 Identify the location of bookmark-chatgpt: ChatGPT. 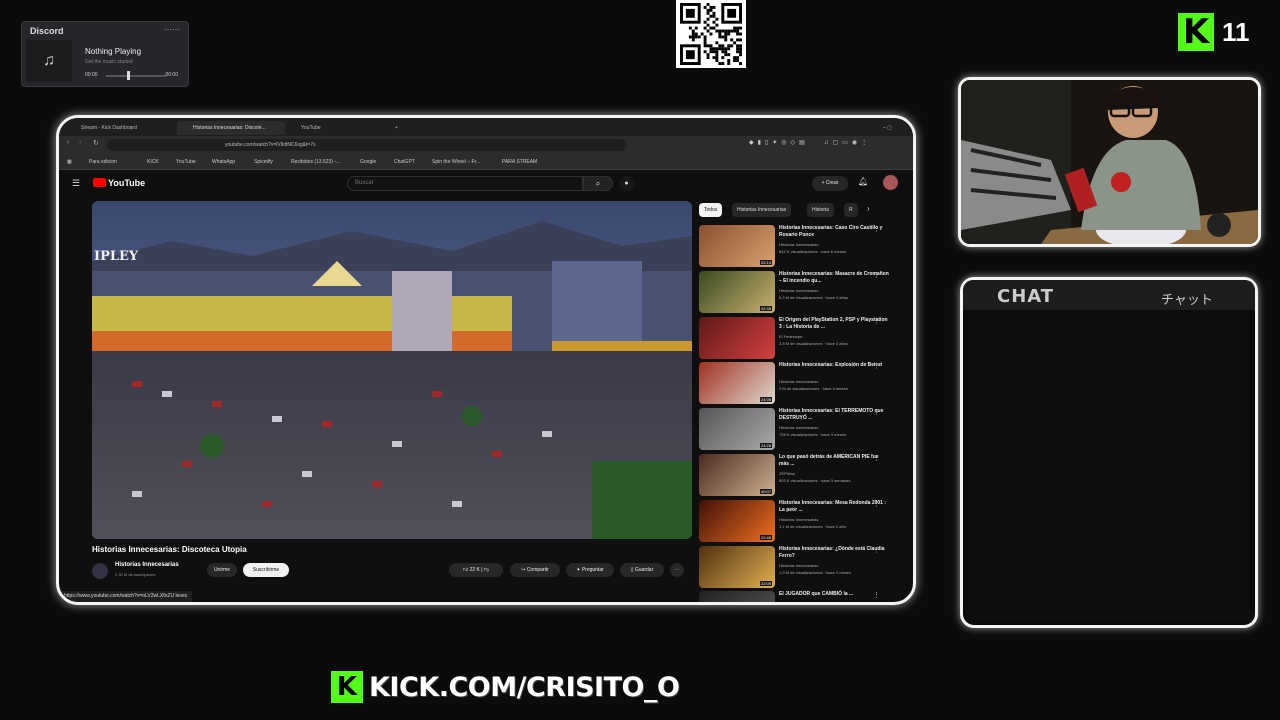
(404, 162).